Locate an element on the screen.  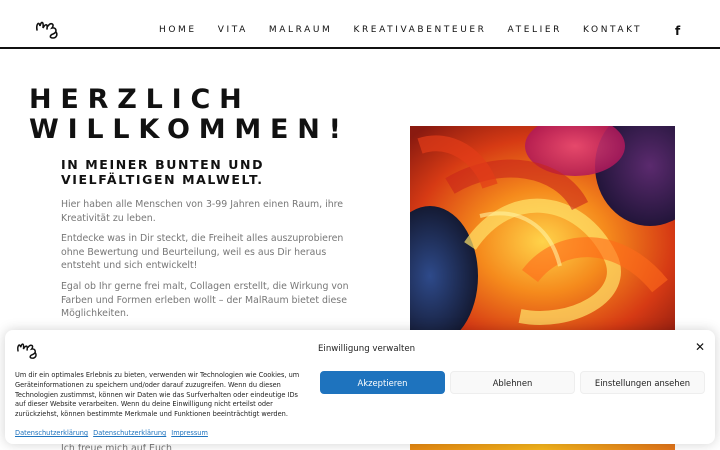
welcome-line-1: HERZLICH is located at coordinates (140, 99).